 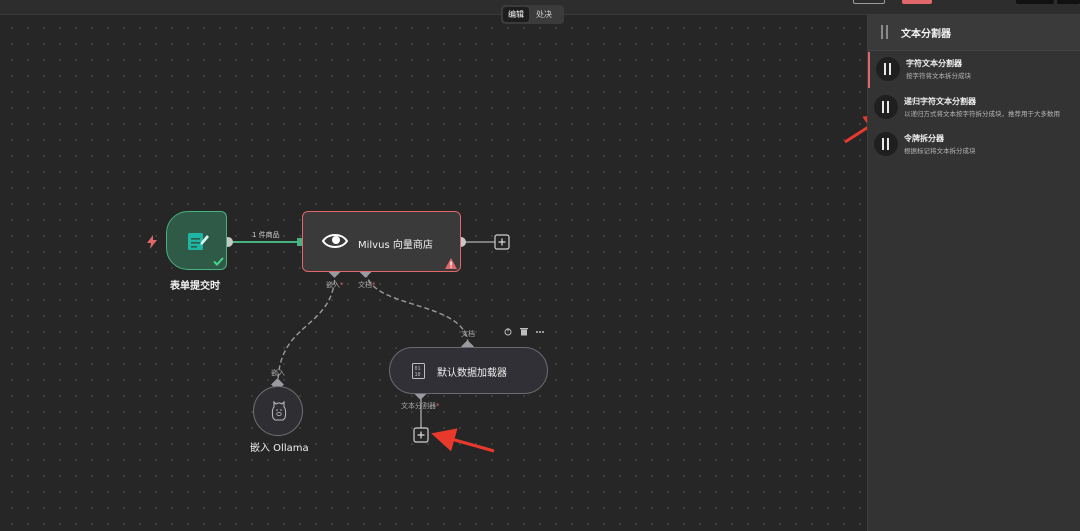 What do you see at coordinates (421, 435) in the screenshot?
I see `add-text-splitter-button` at bounding box center [421, 435].